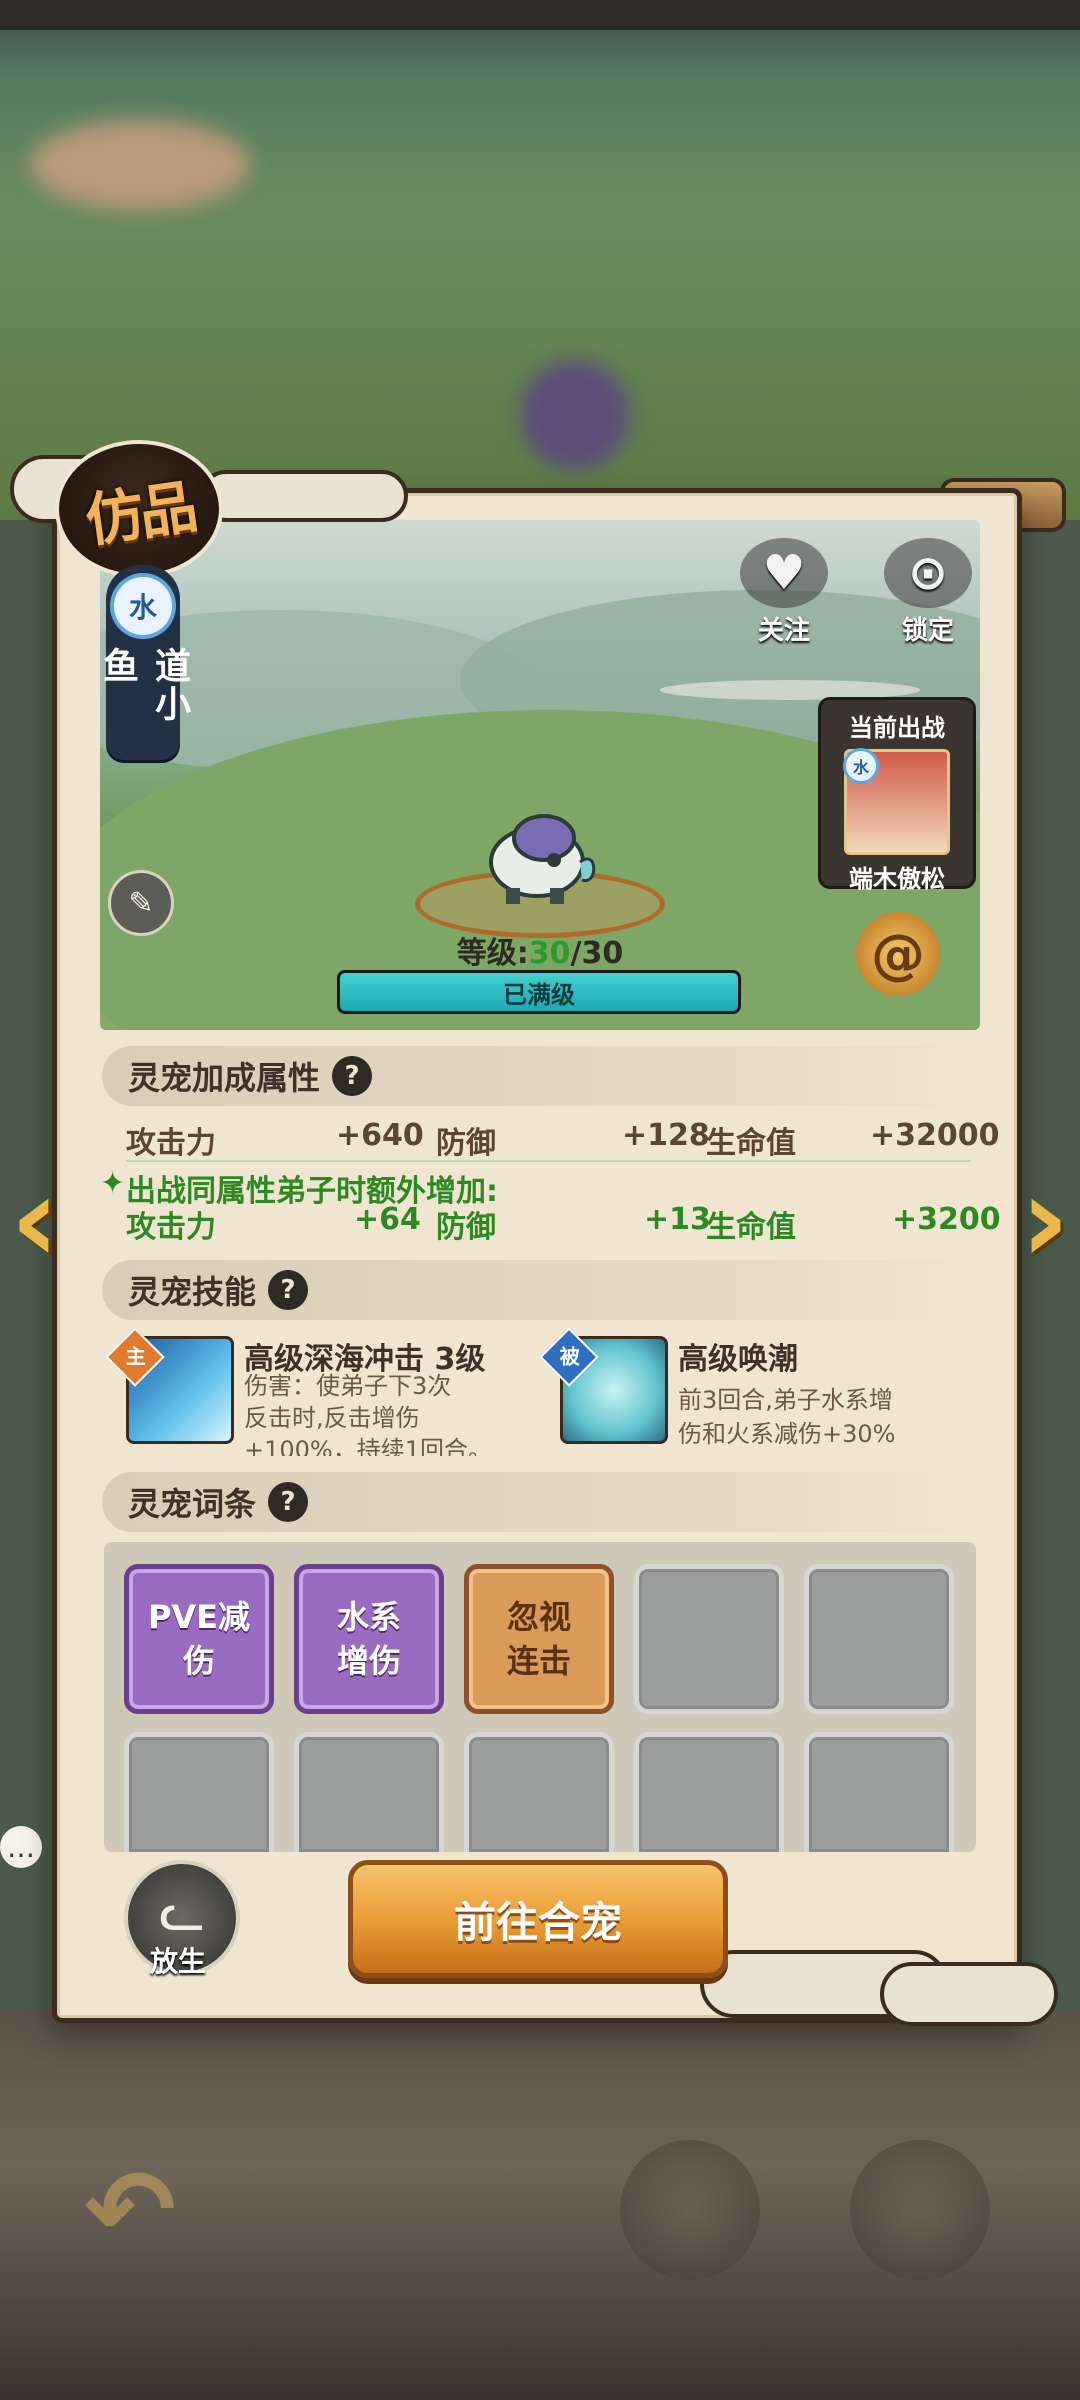  I want to click on skill-desc-line: 伤和火系减伤+30%, so click(787, 1434).